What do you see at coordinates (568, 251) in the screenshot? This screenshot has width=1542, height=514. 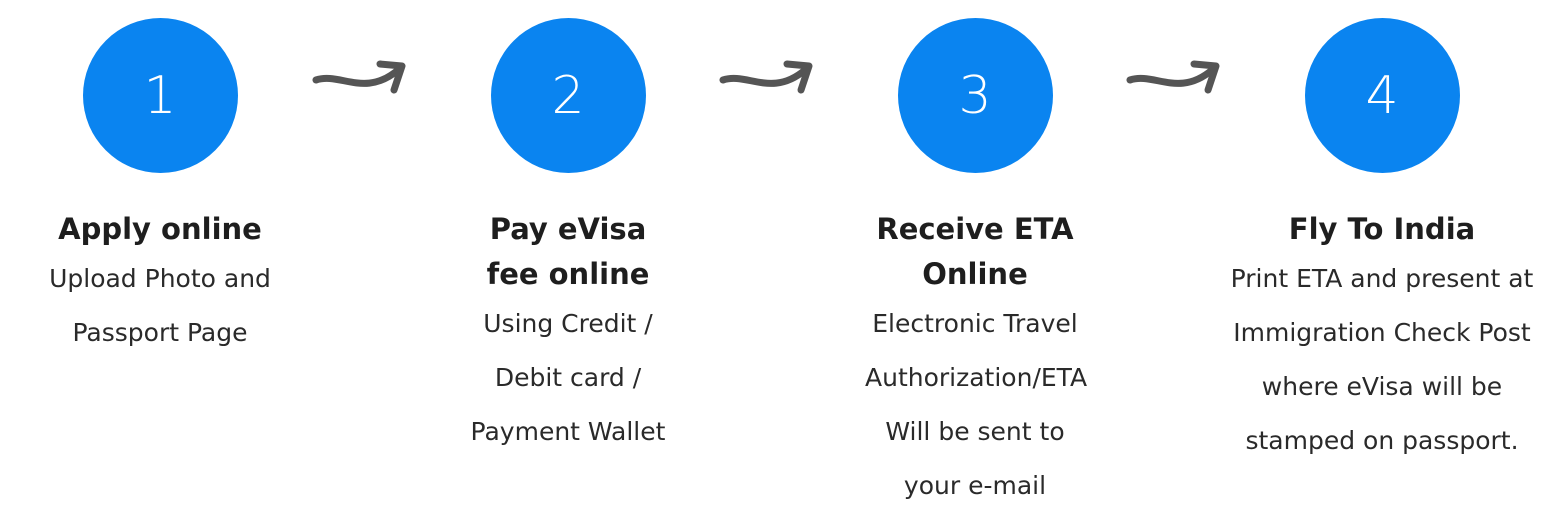 I see `step-2-title: Pay eVisa fee online` at bounding box center [568, 251].